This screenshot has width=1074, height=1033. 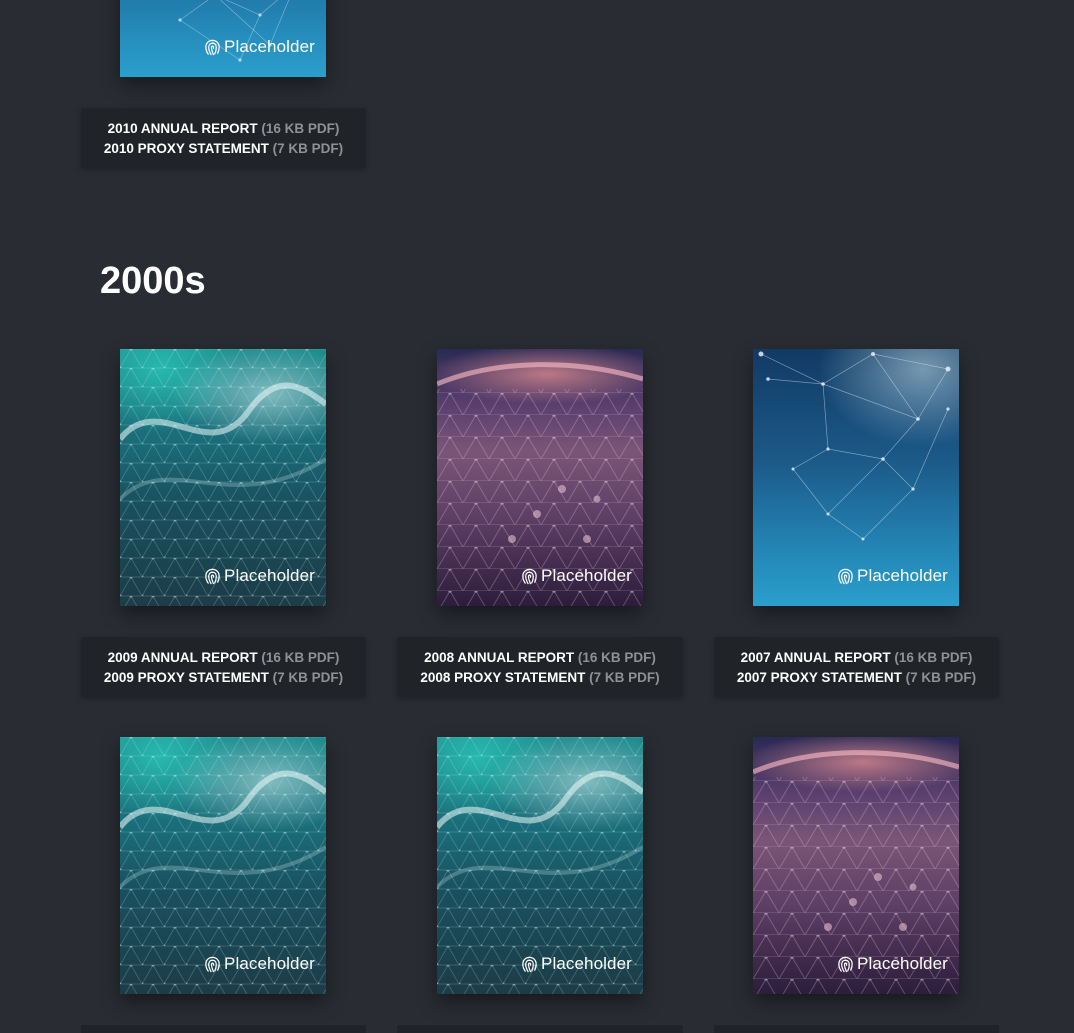 I want to click on proxy-statement-row: 2008 PROXY STATEMENT (7 KB PDF), so click(x=539, y=677).